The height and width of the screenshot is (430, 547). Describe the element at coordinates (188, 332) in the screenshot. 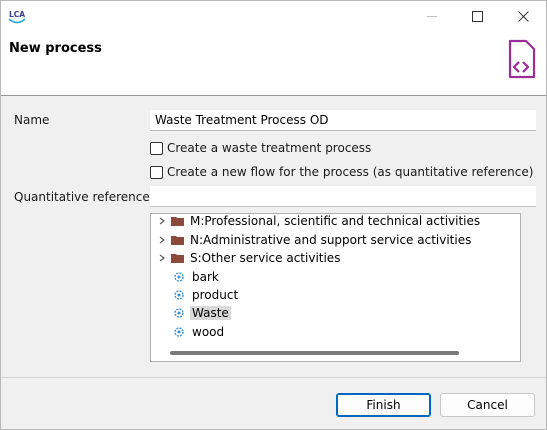

I see `tree-flow-row: wood` at that location.